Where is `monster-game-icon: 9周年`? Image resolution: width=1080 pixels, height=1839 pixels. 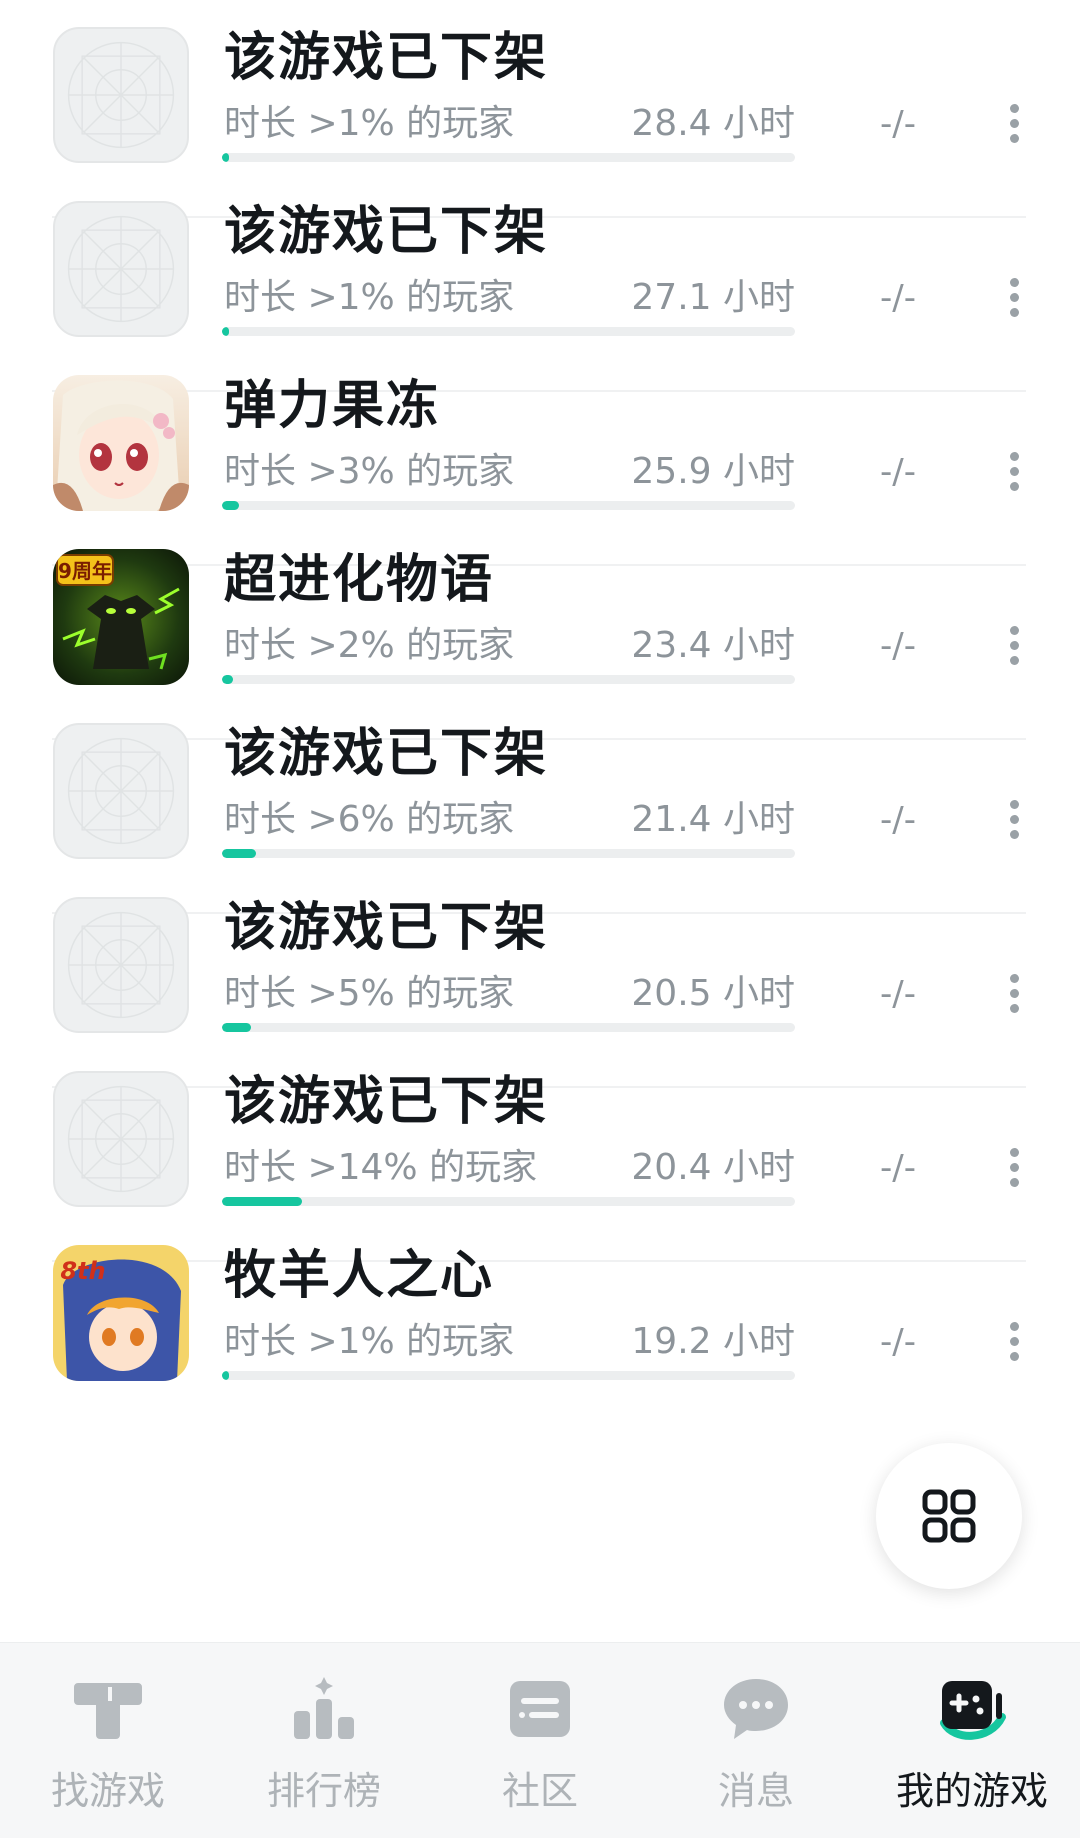
monster-game-icon: 9周年 is located at coordinates (121, 617).